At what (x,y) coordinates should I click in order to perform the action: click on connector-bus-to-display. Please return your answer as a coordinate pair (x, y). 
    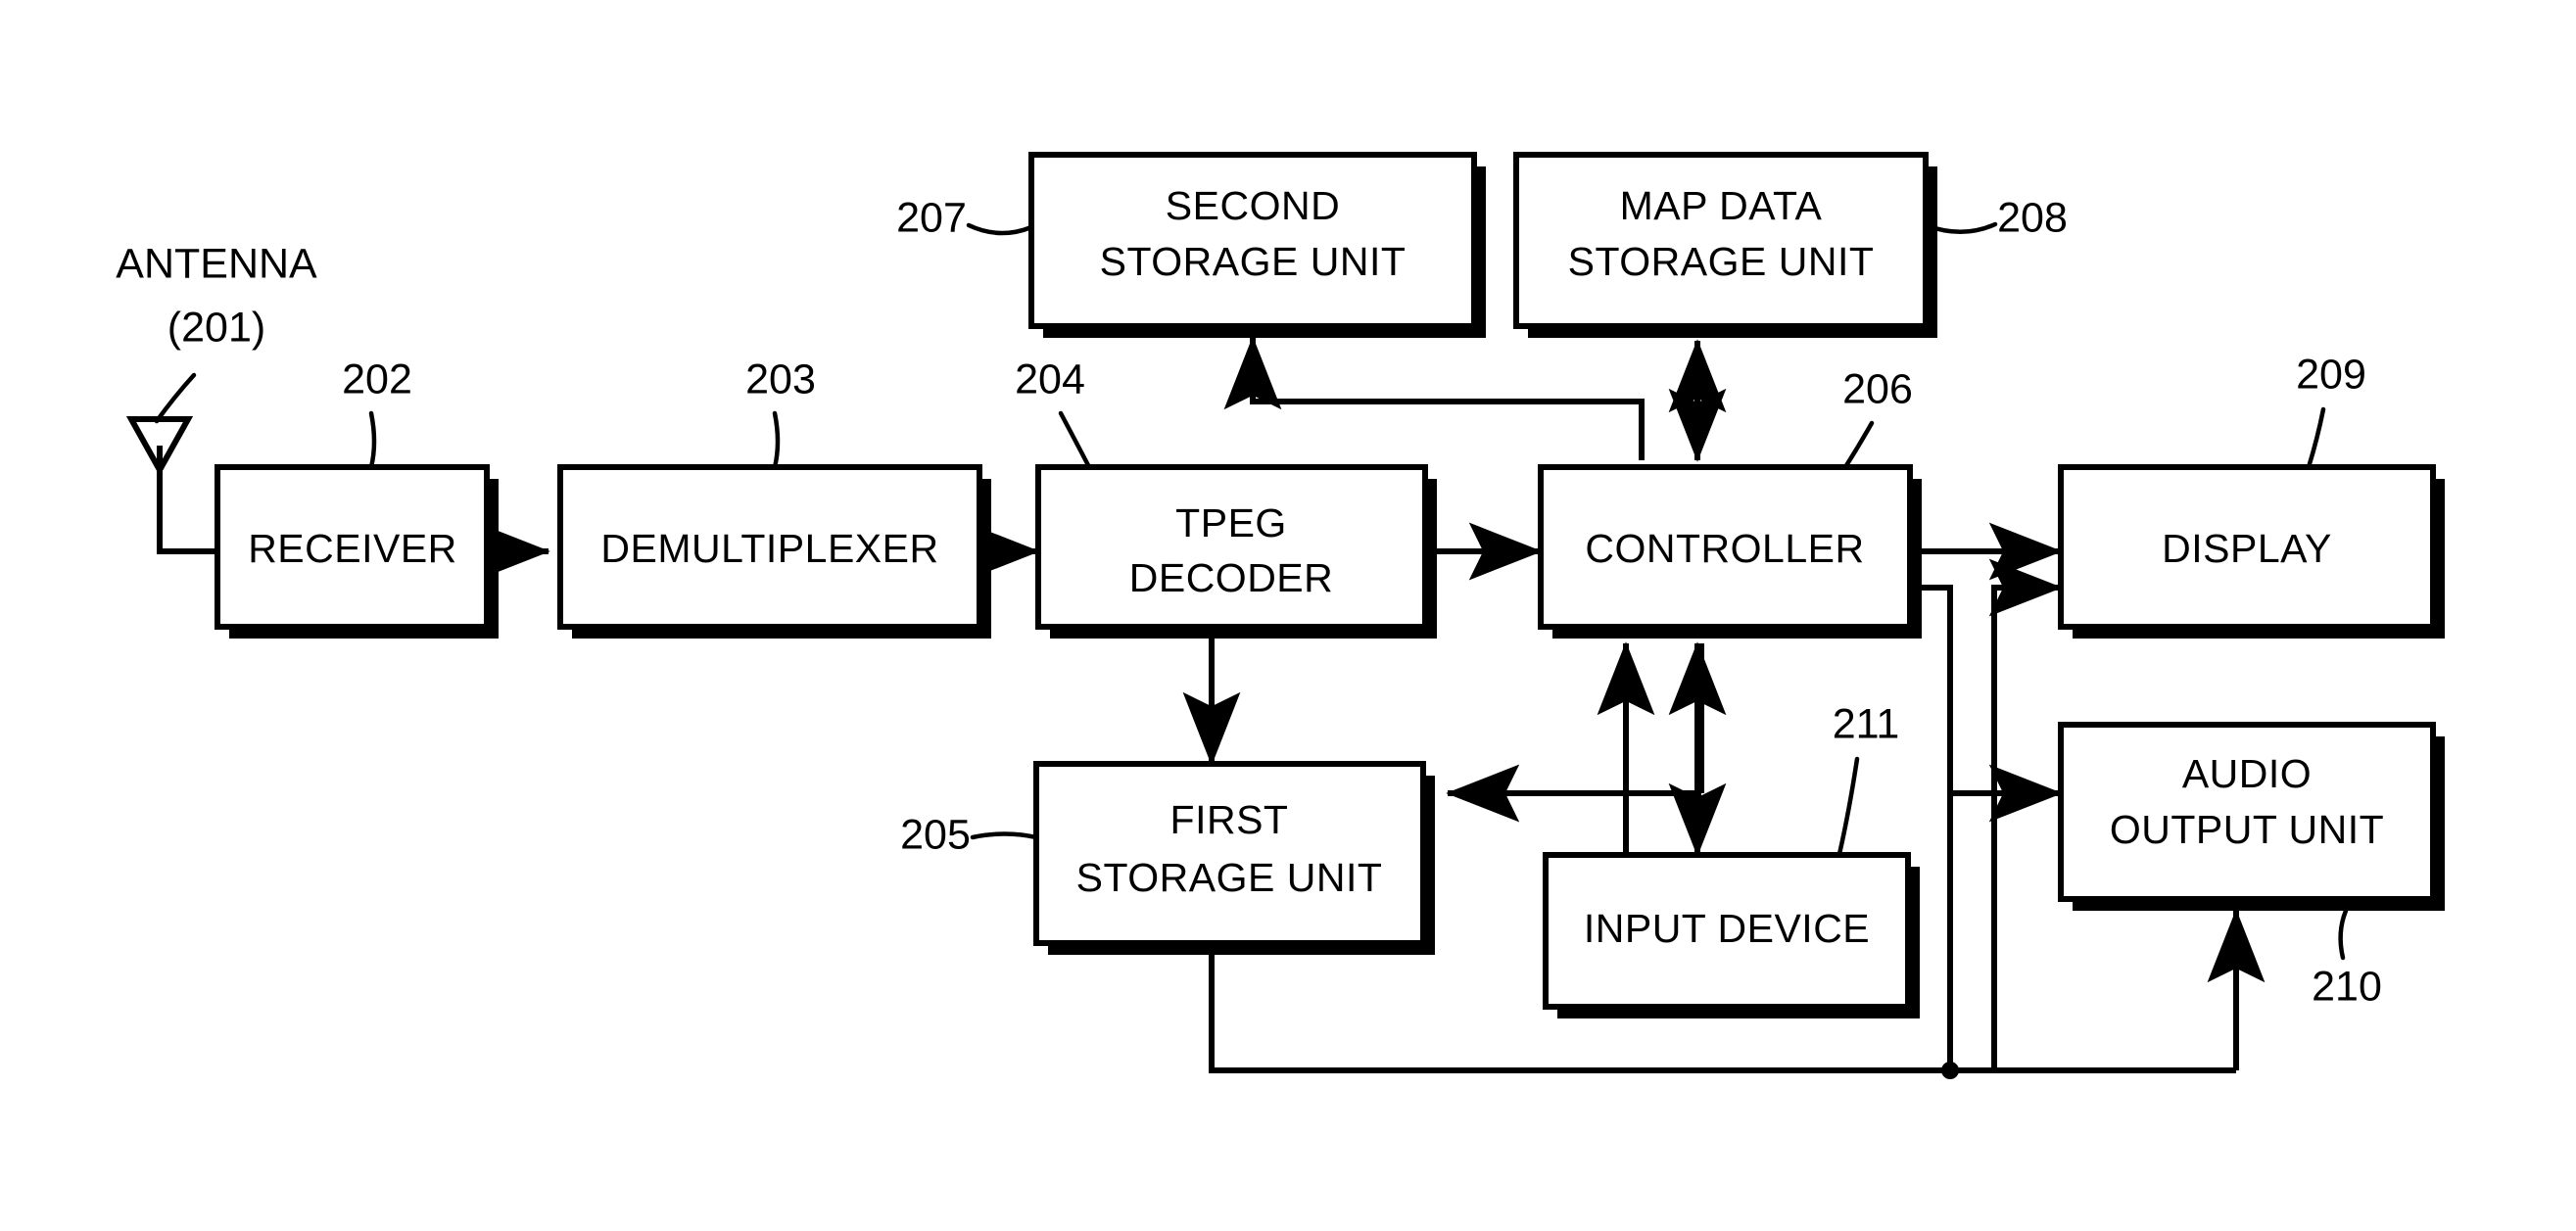
    Looking at the image, I should click on (2025, 814).